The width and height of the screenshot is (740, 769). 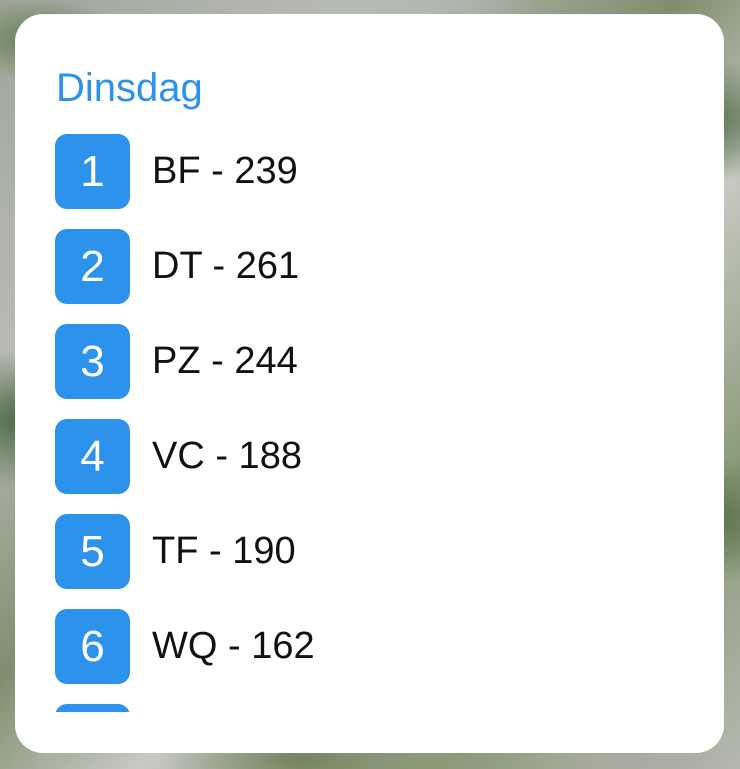 What do you see at coordinates (225, 361) in the screenshot?
I see `item-label: PZ - 244` at bounding box center [225, 361].